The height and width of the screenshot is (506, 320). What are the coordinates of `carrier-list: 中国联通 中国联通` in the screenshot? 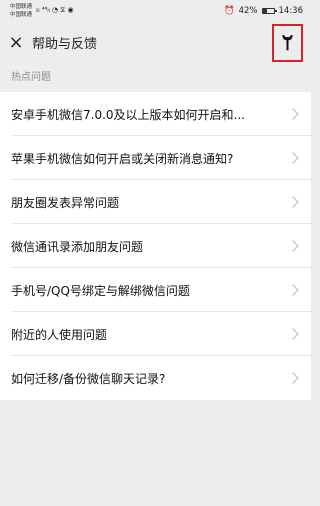 It's located at (21, 11).